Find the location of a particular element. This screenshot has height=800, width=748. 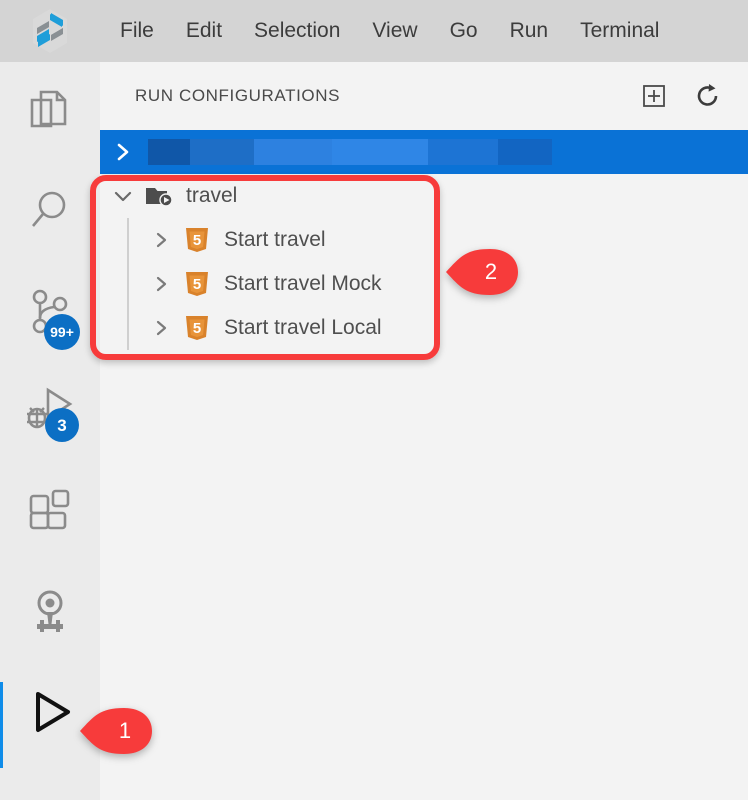

menu-selection: Selection is located at coordinates (297, 31).